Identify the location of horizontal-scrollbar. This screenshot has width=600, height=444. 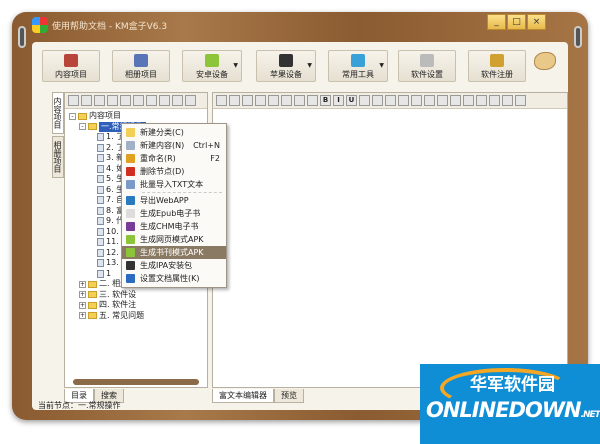
(136, 382).